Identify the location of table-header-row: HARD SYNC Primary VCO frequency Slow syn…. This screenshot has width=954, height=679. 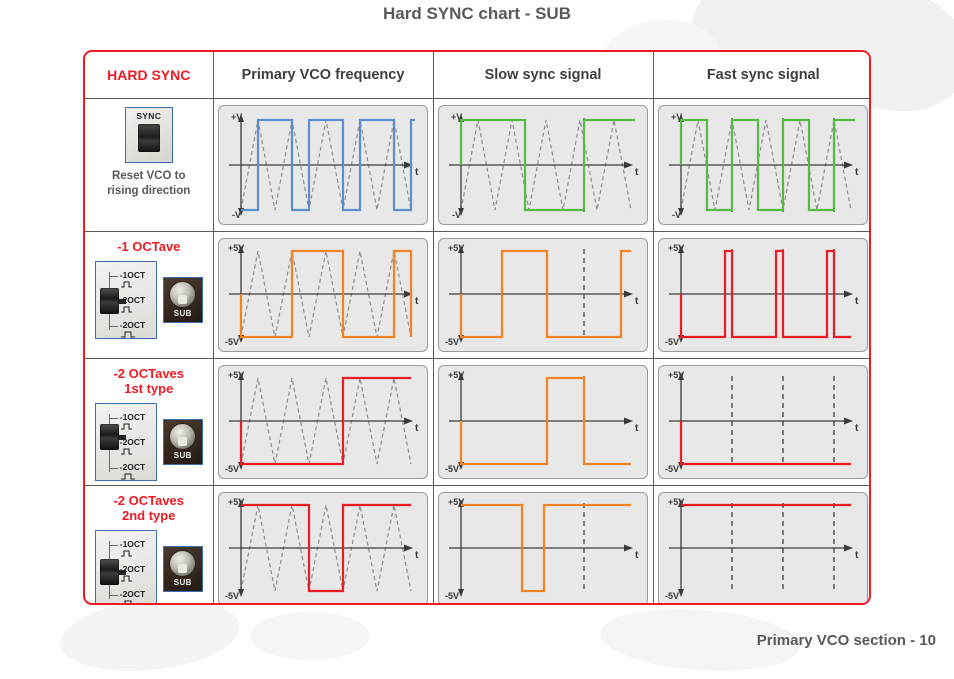
(477, 75).